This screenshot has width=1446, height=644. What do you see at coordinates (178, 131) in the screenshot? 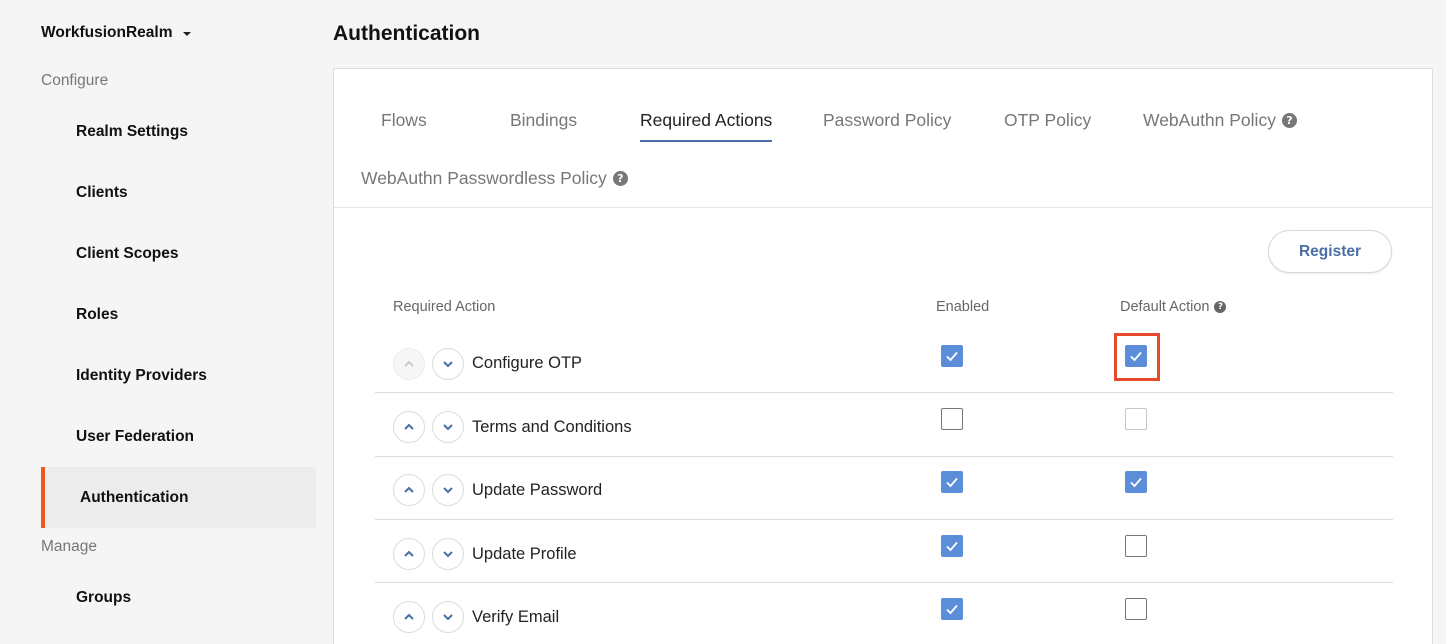
I see `sidebar-item-realm-settings: Realm Settings` at bounding box center [178, 131].